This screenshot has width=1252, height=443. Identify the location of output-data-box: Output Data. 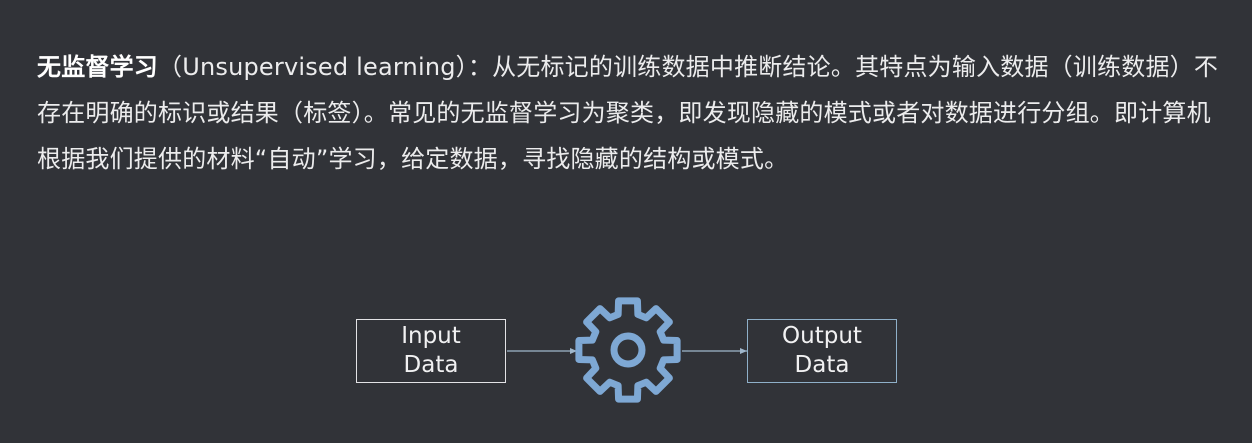
(822, 351).